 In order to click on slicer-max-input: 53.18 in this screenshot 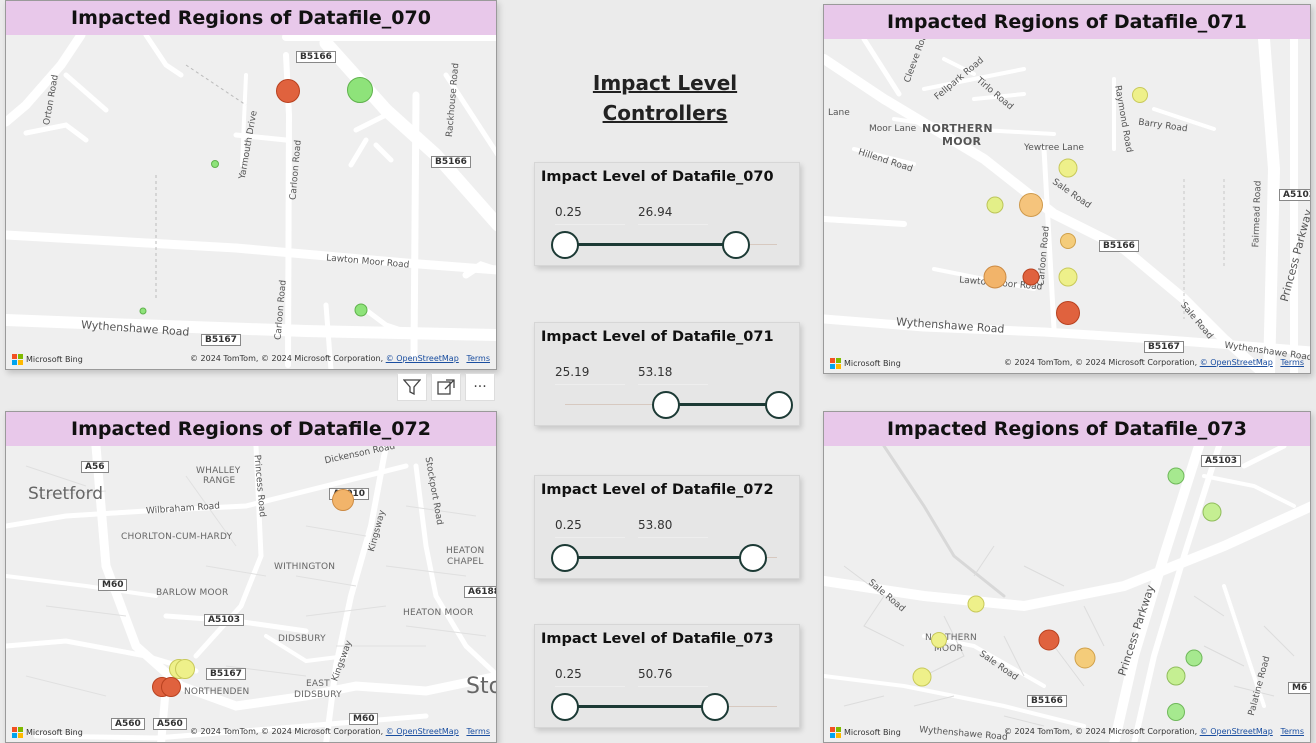, I will do `click(673, 375)`.